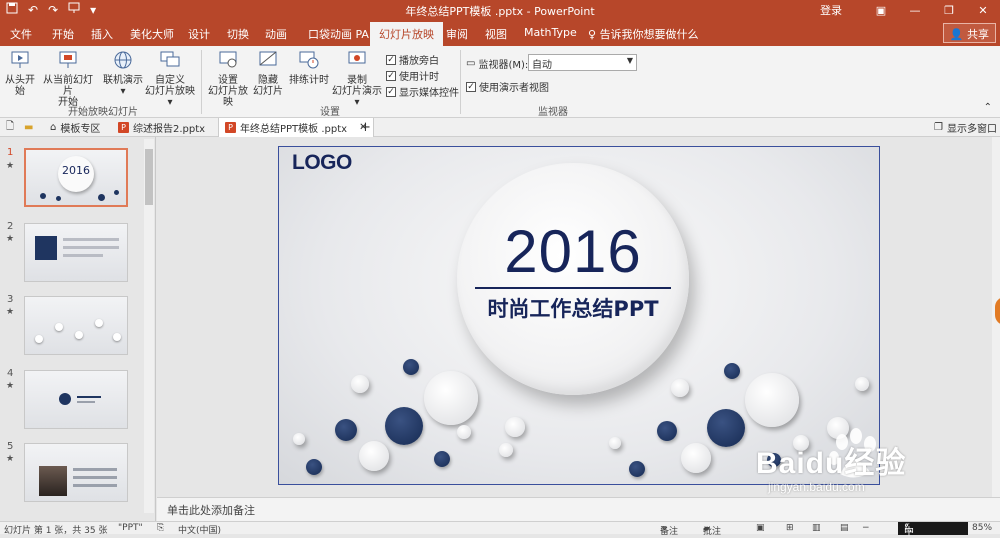 This screenshot has width=1000, height=538. What do you see at coordinates (831, 10) in the screenshot?
I see `login-link: 登录` at bounding box center [831, 10].